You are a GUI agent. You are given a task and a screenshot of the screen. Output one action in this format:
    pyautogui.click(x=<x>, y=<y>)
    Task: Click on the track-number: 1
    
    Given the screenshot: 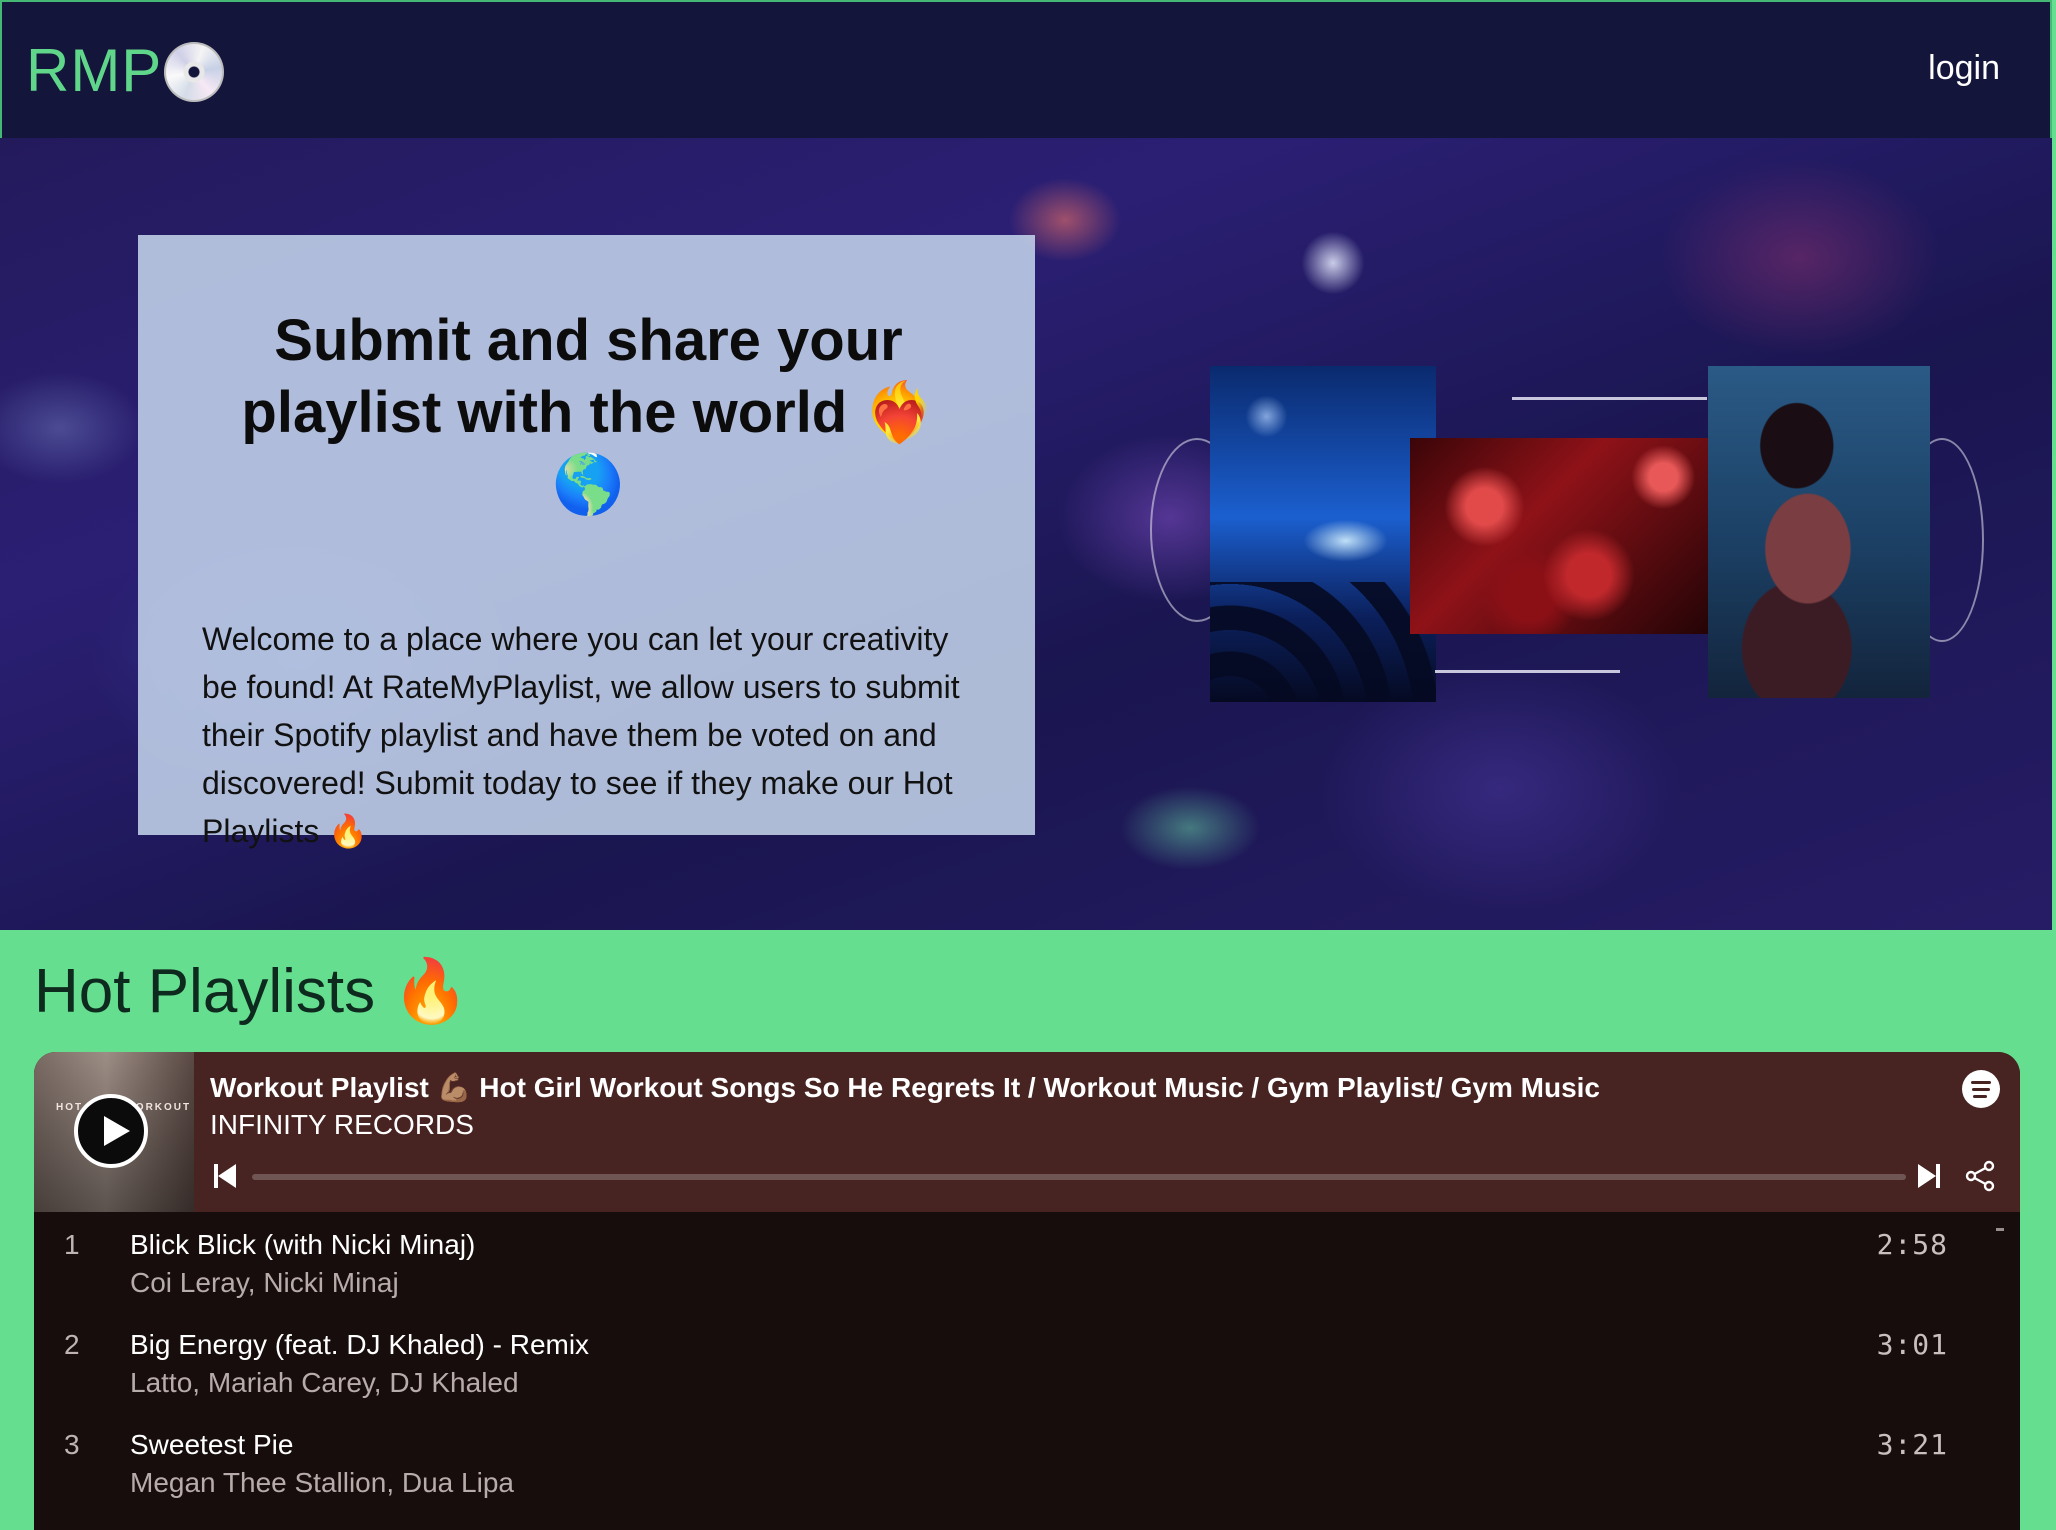 What is the action you would take?
    pyautogui.click(x=72, y=1244)
    